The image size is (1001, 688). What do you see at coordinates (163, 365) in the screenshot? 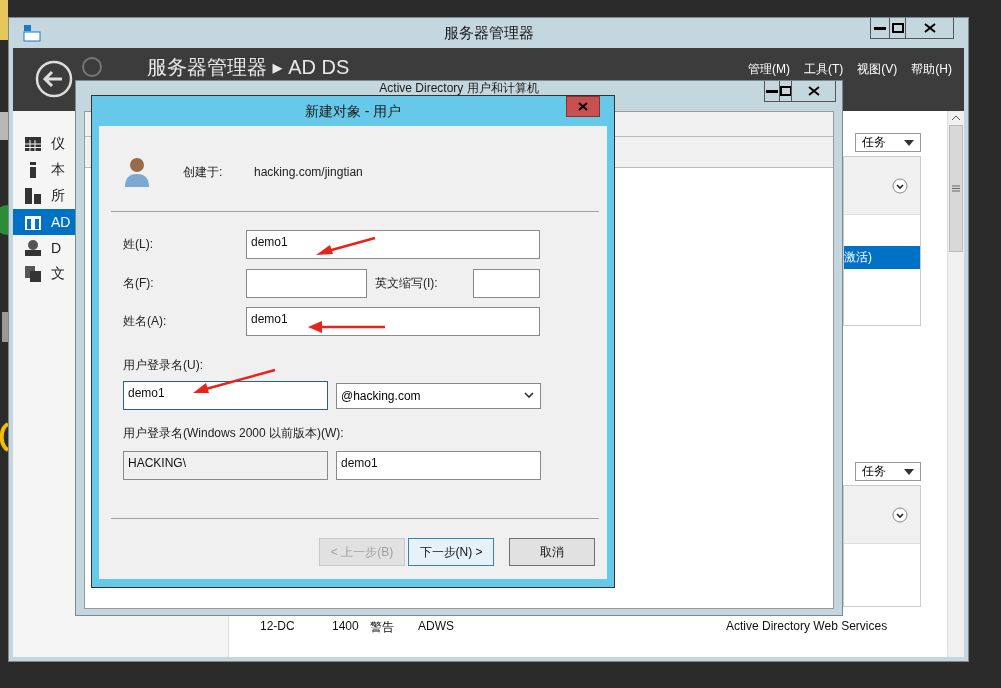
I see `field-label: 用户登录名(U):` at bounding box center [163, 365].